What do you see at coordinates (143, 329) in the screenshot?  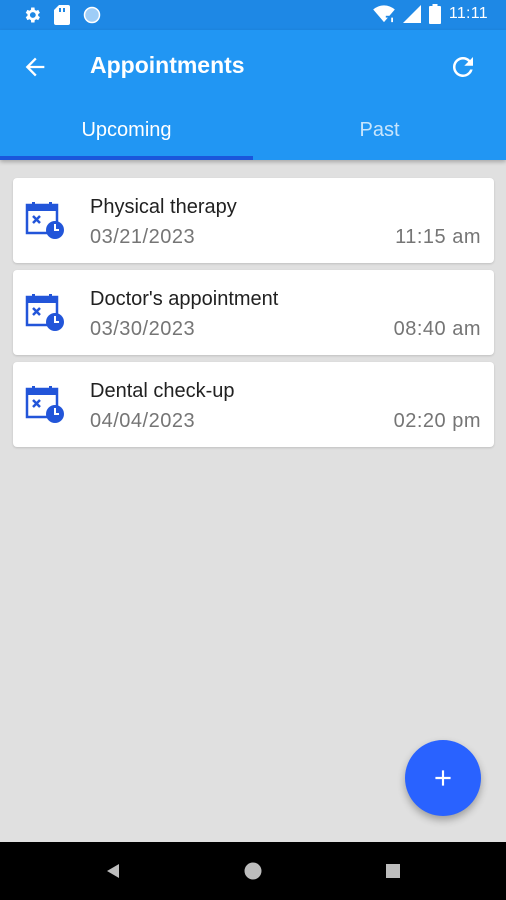 I see `appointment-date: 03/30/2023` at bounding box center [143, 329].